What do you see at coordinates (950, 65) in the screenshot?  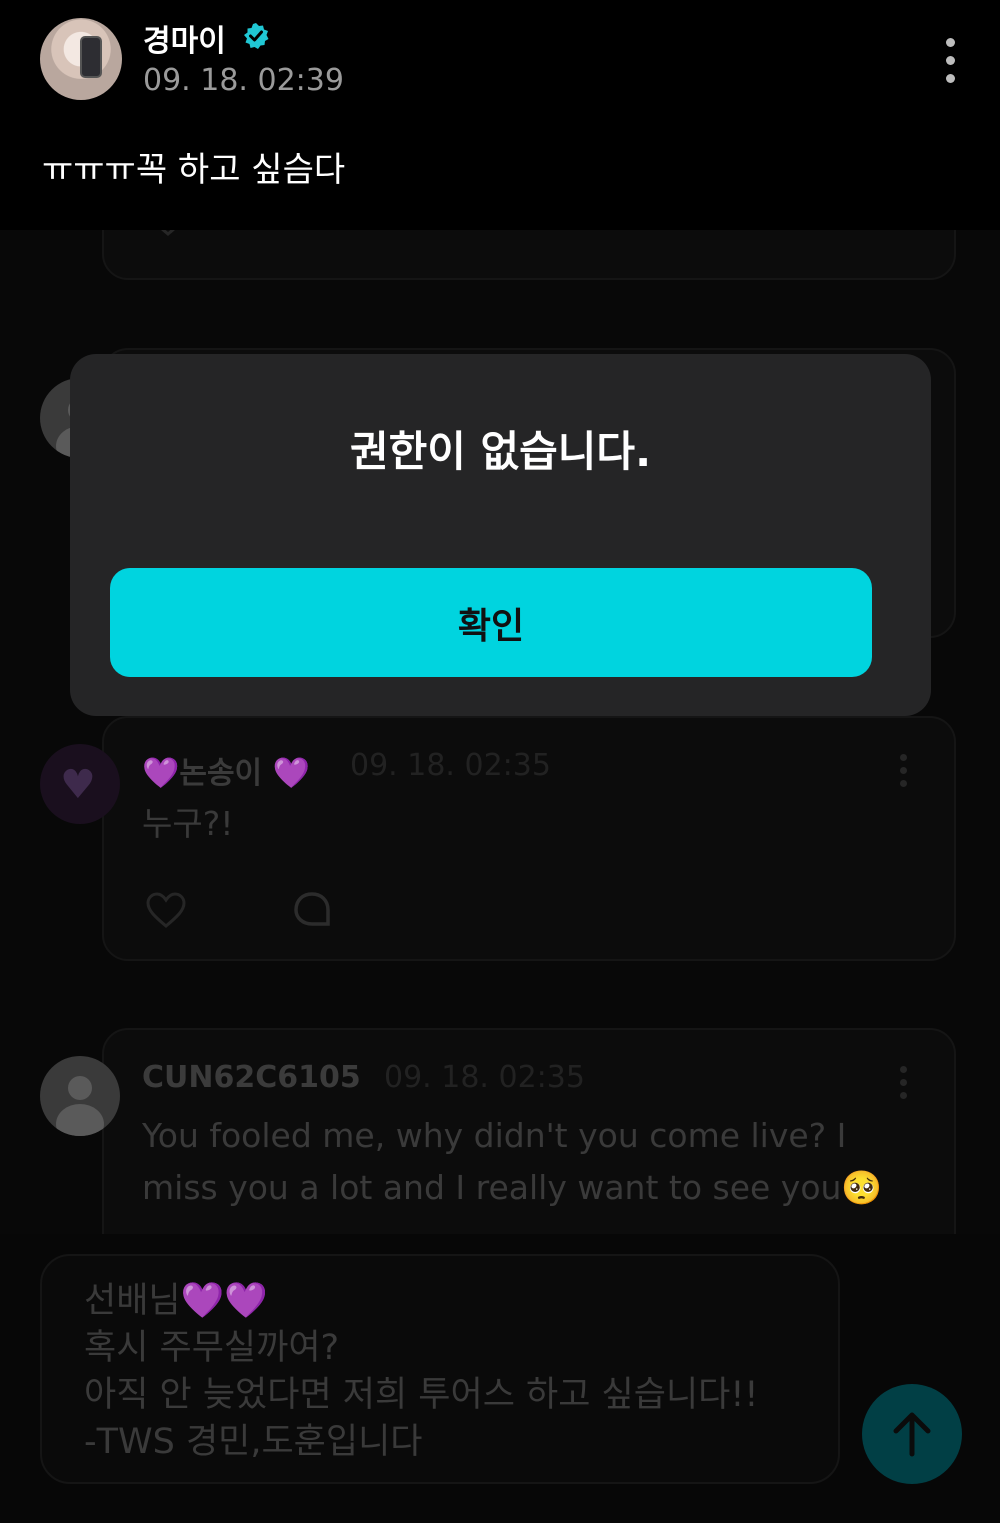 I see `more-options-icon` at bounding box center [950, 65].